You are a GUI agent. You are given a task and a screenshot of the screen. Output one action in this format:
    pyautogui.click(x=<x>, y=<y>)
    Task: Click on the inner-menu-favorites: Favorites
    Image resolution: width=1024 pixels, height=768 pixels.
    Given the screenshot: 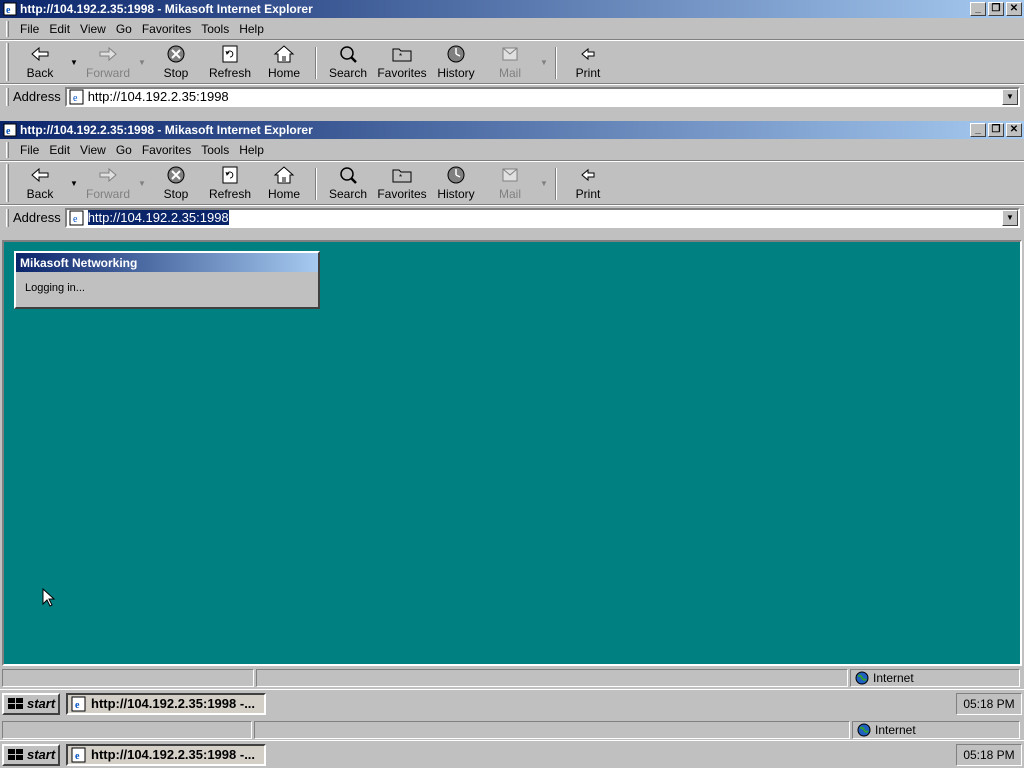 What is the action you would take?
    pyautogui.click(x=166, y=150)
    